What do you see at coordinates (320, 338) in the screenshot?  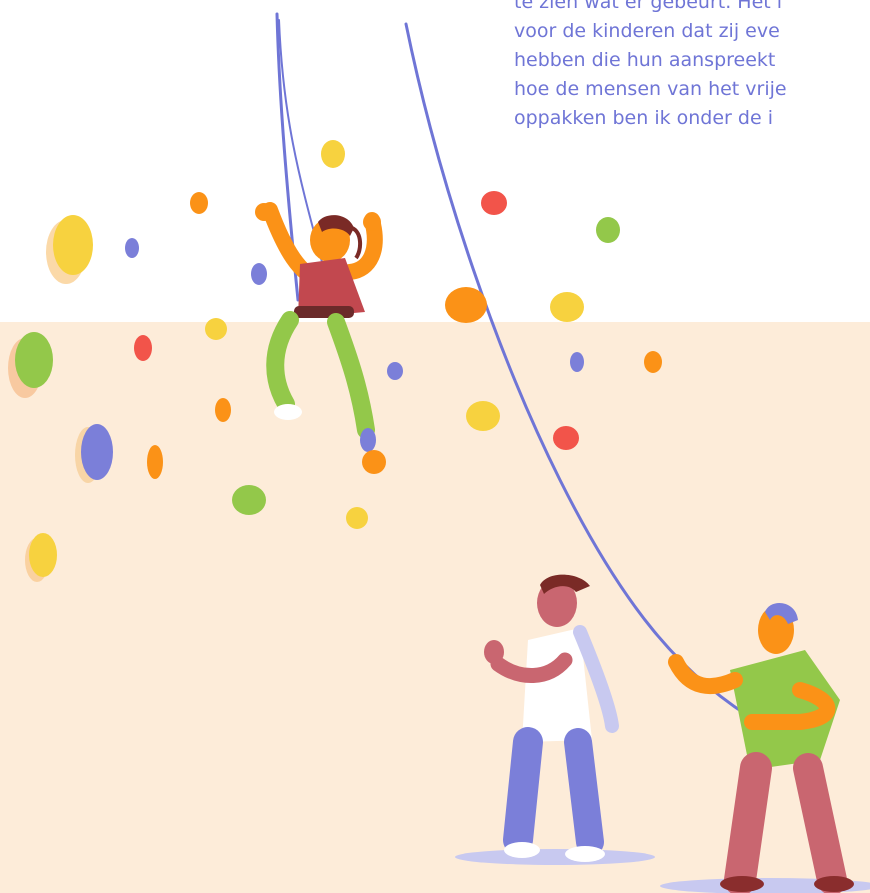 I see `climber-figure` at bounding box center [320, 338].